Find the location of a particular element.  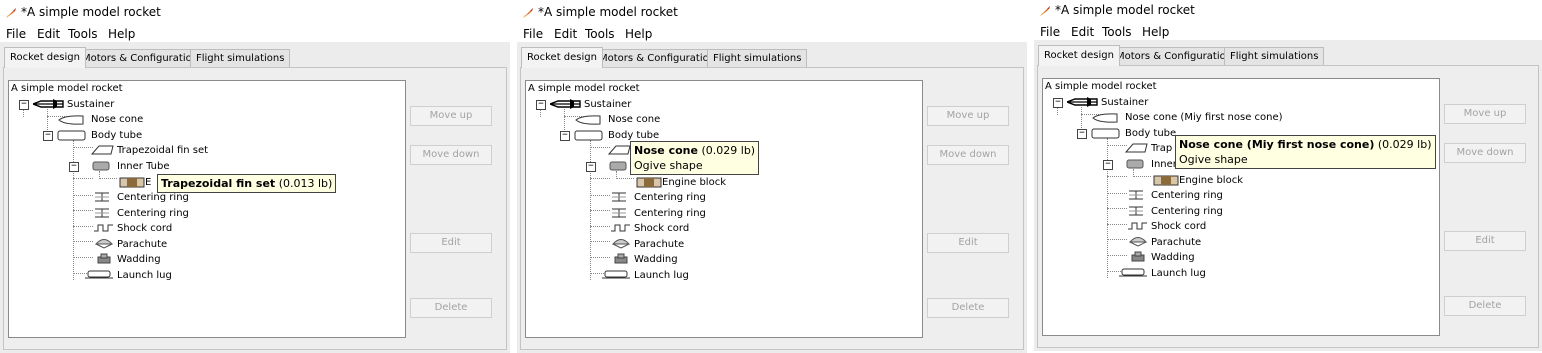

rocket-app-icon is located at coordinates (1045, 11).